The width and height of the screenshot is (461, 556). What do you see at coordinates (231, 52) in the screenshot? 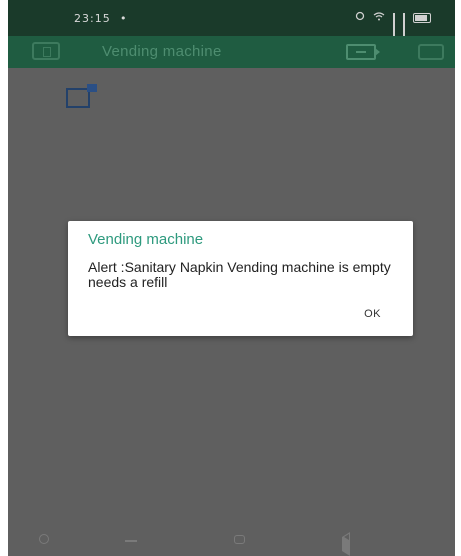
I see `app-bar: Vending machine` at bounding box center [231, 52].